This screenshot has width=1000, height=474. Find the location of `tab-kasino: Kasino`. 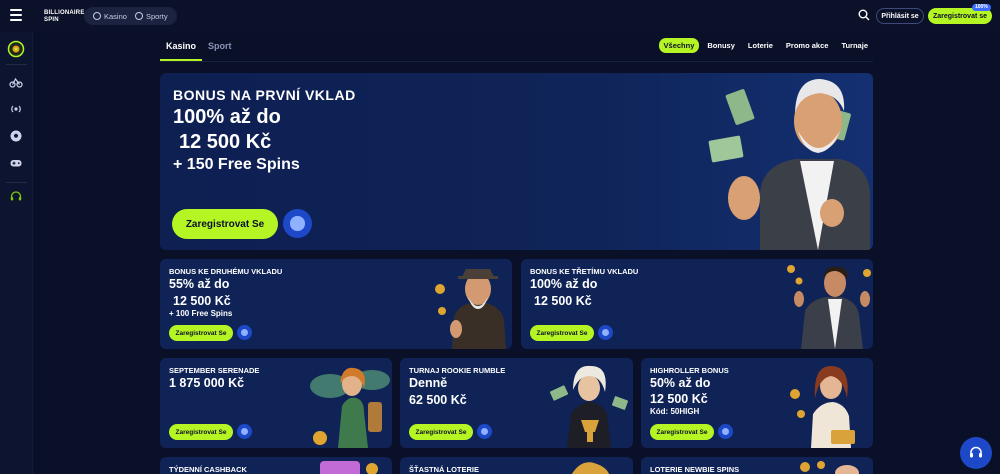

tab-kasino: Kasino is located at coordinates (181, 47).